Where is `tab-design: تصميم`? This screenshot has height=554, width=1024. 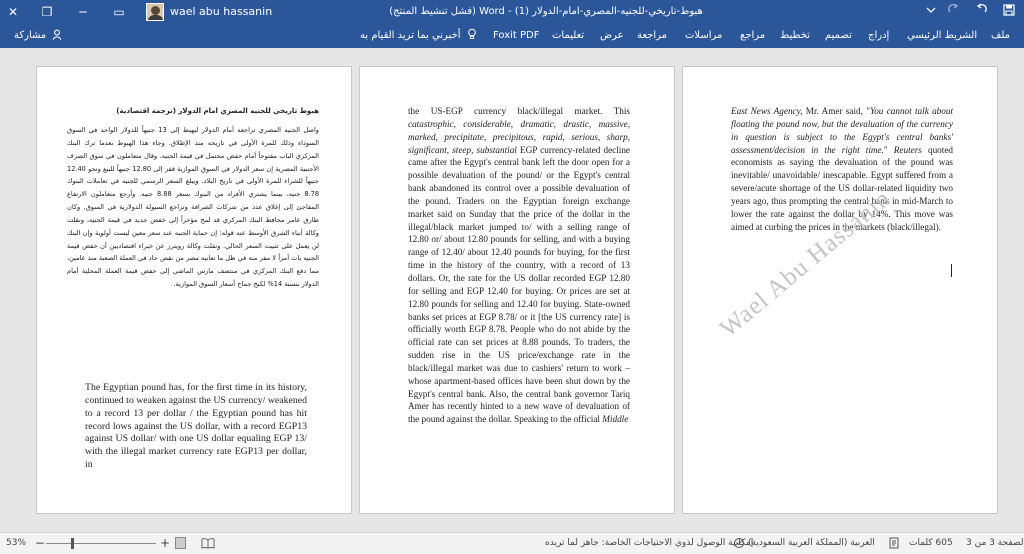
tab-design: تصميم is located at coordinates (838, 36).